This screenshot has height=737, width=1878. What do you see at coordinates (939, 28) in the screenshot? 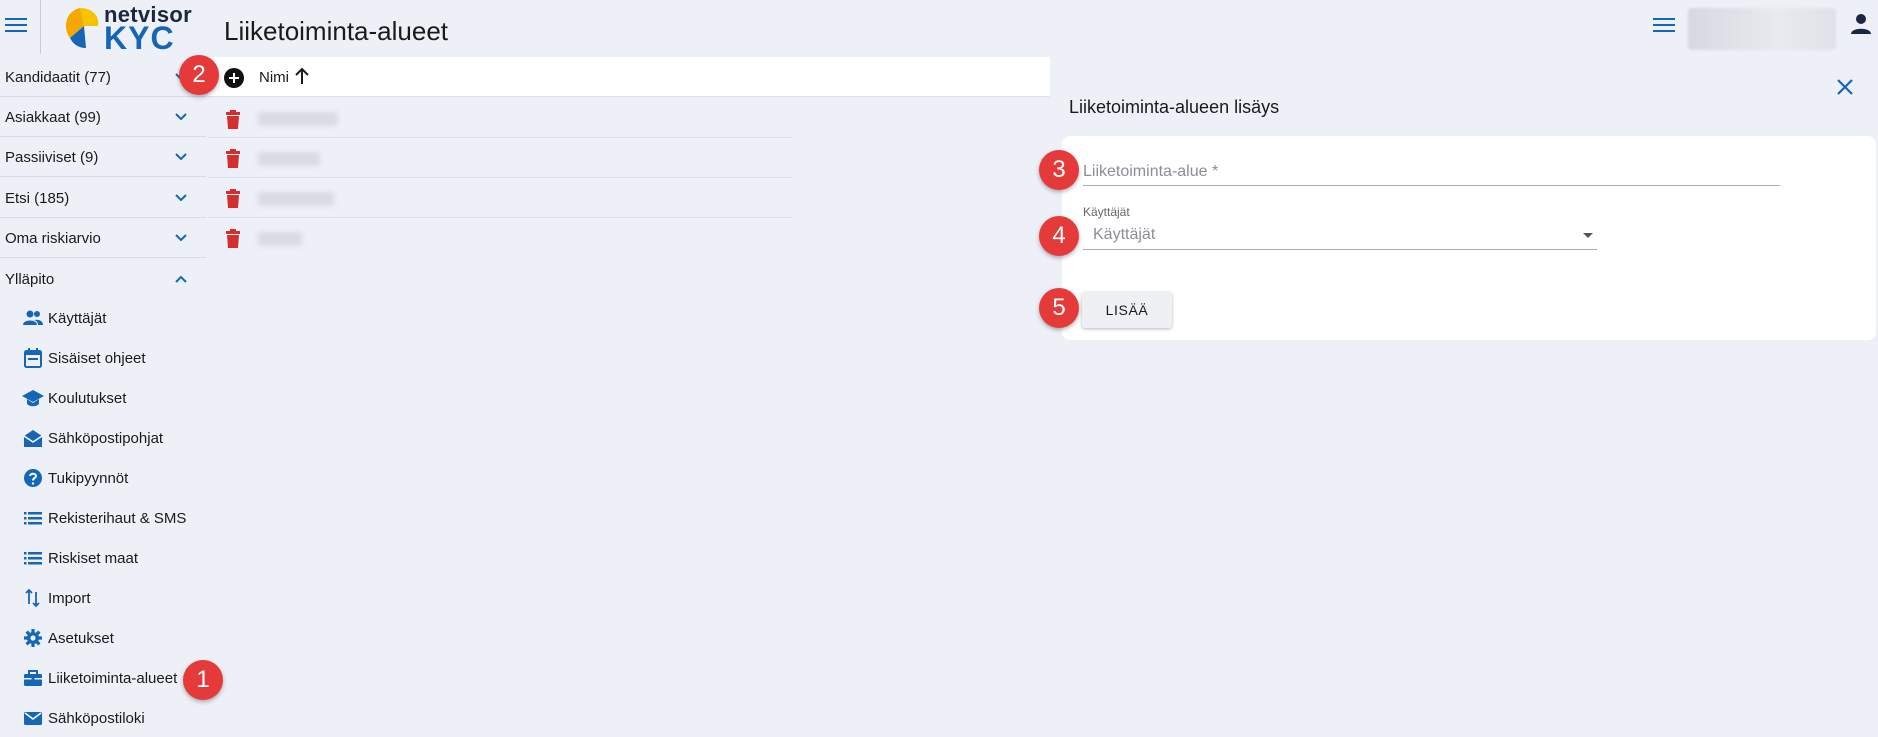
I see `top-bar: netvisor KYC Liiketoiminta-alueet` at bounding box center [939, 28].